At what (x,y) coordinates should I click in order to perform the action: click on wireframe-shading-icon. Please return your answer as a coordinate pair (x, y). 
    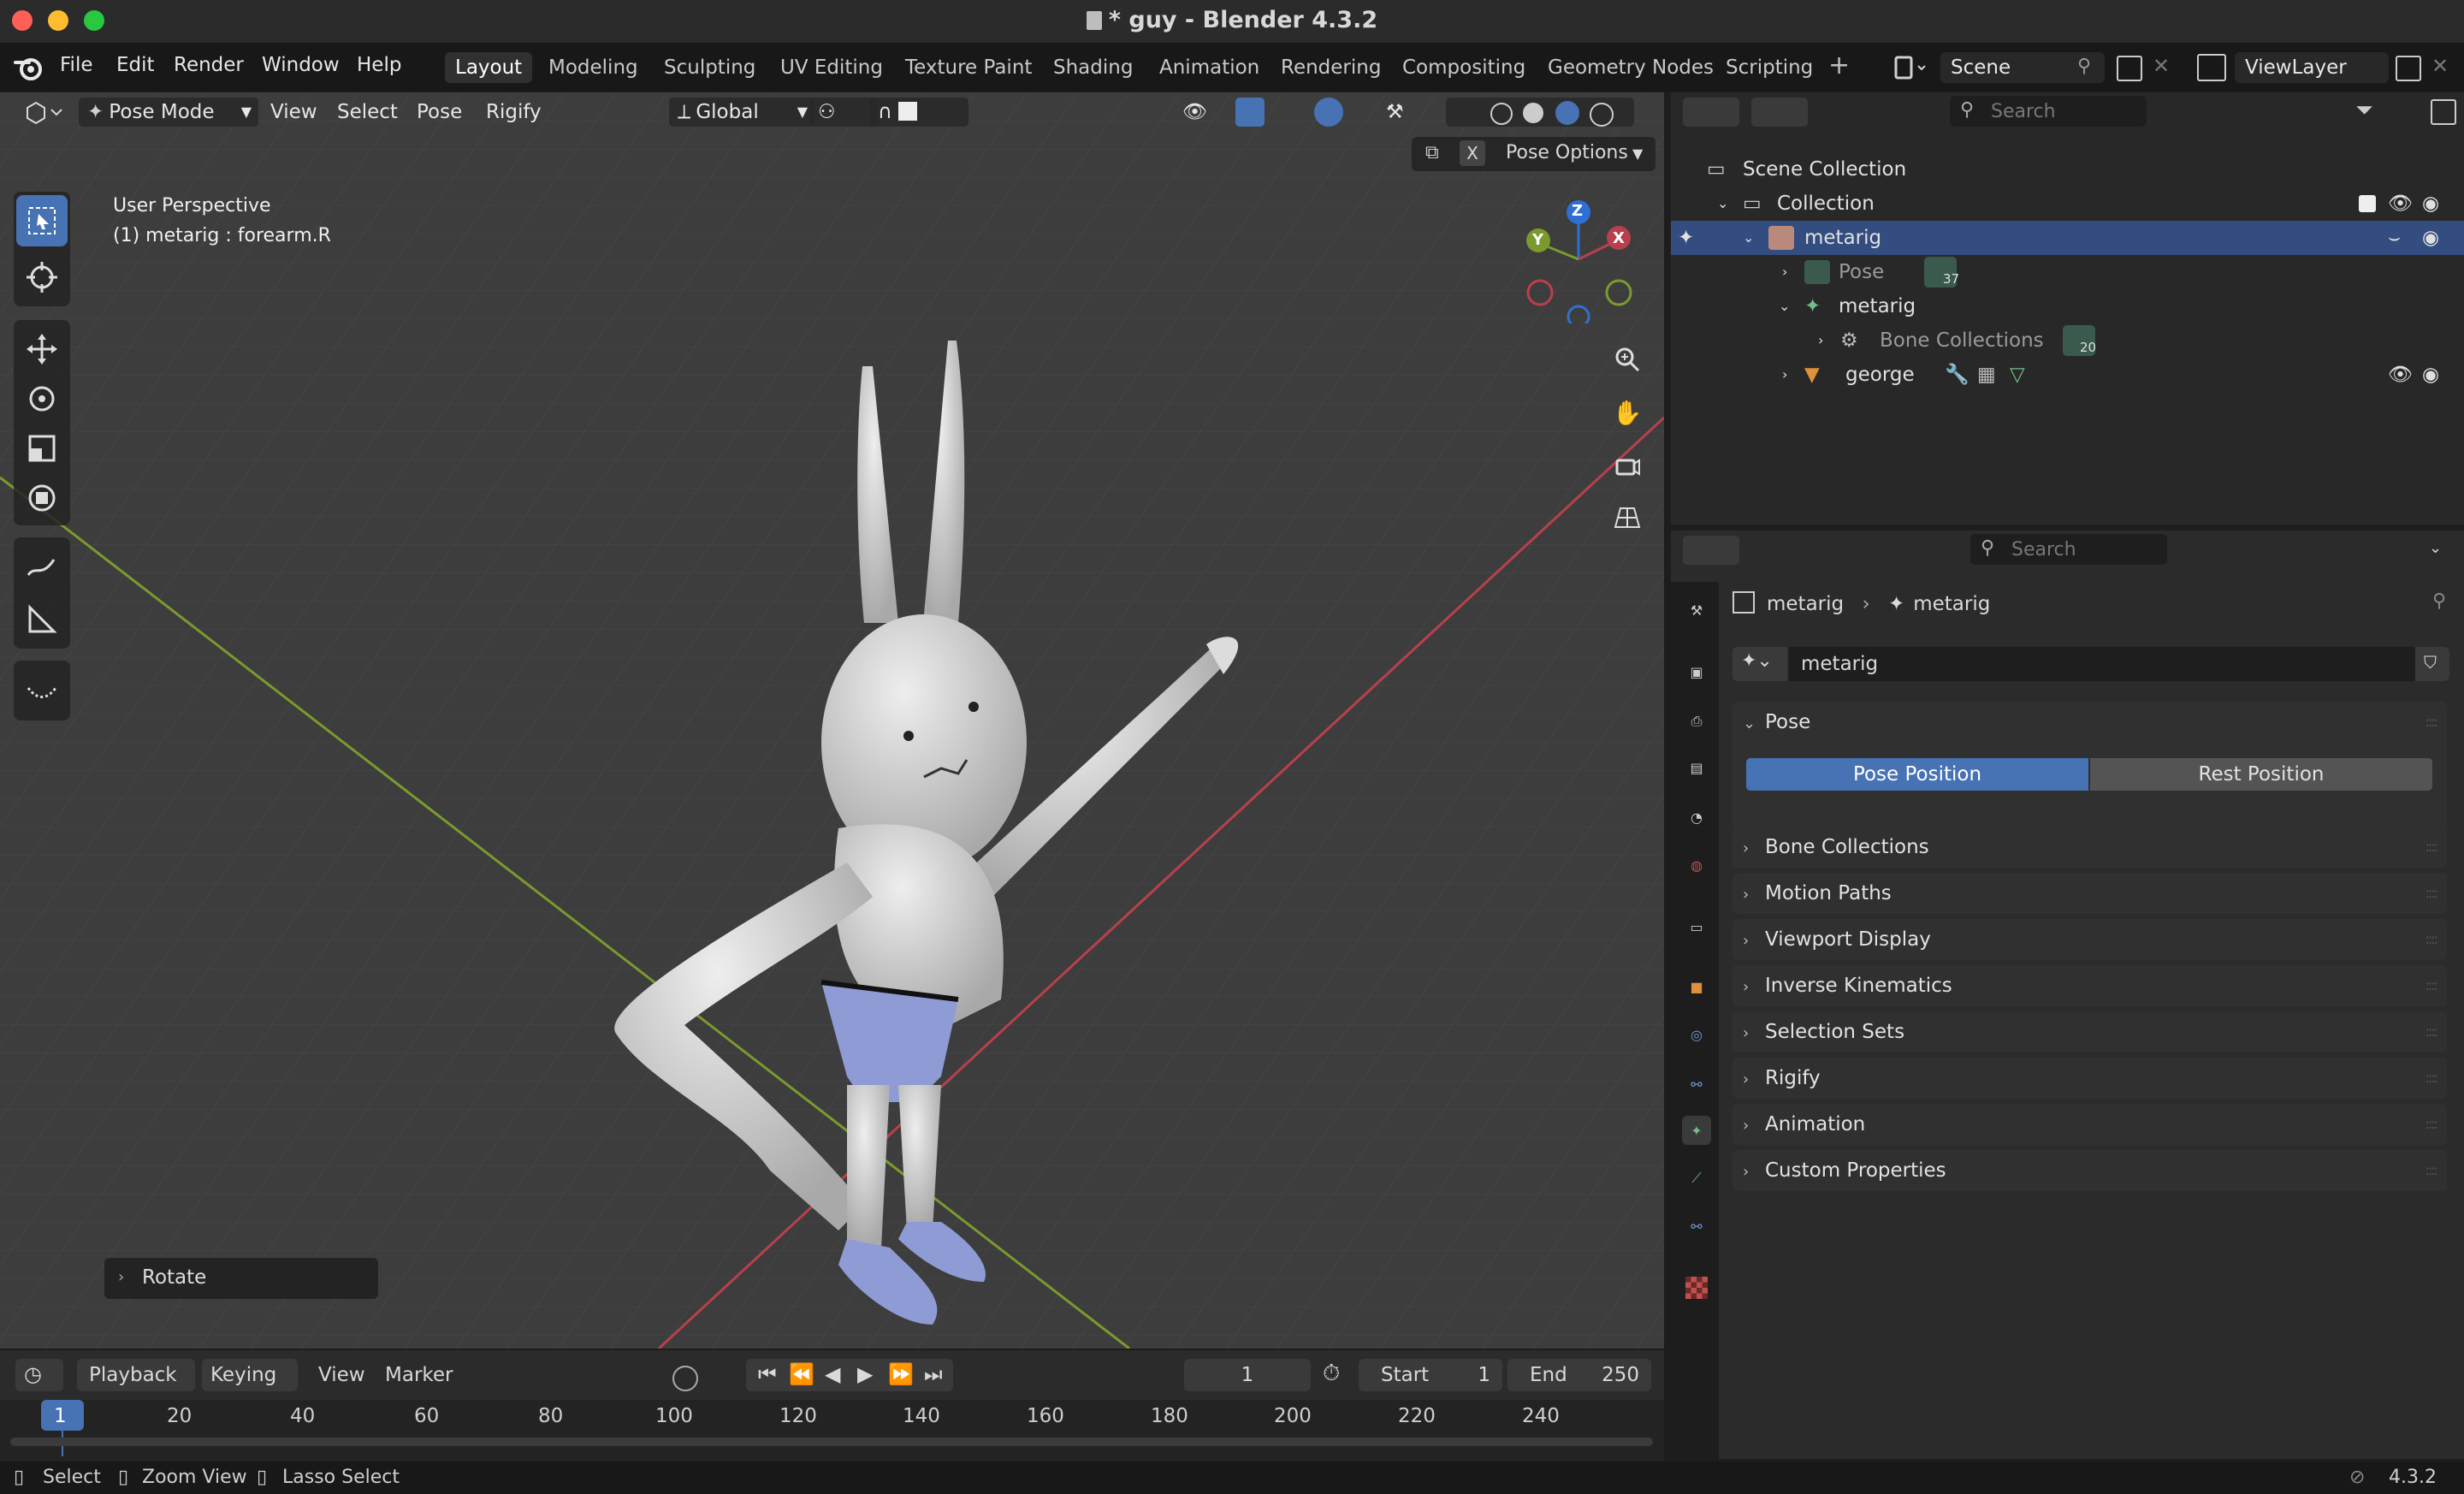
    Looking at the image, I should click on (1501, 114).